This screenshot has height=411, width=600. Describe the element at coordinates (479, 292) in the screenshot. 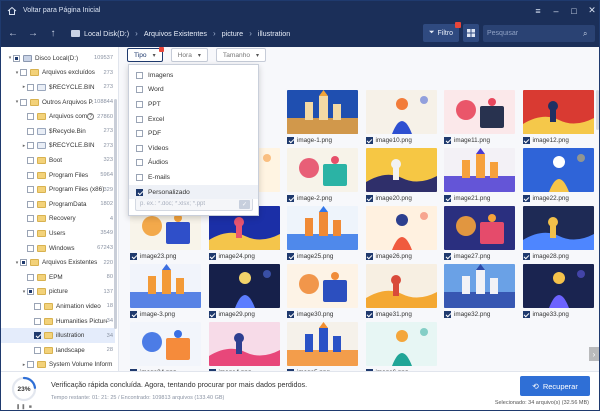

I see `thumbnail-card: image32.png` at that location.